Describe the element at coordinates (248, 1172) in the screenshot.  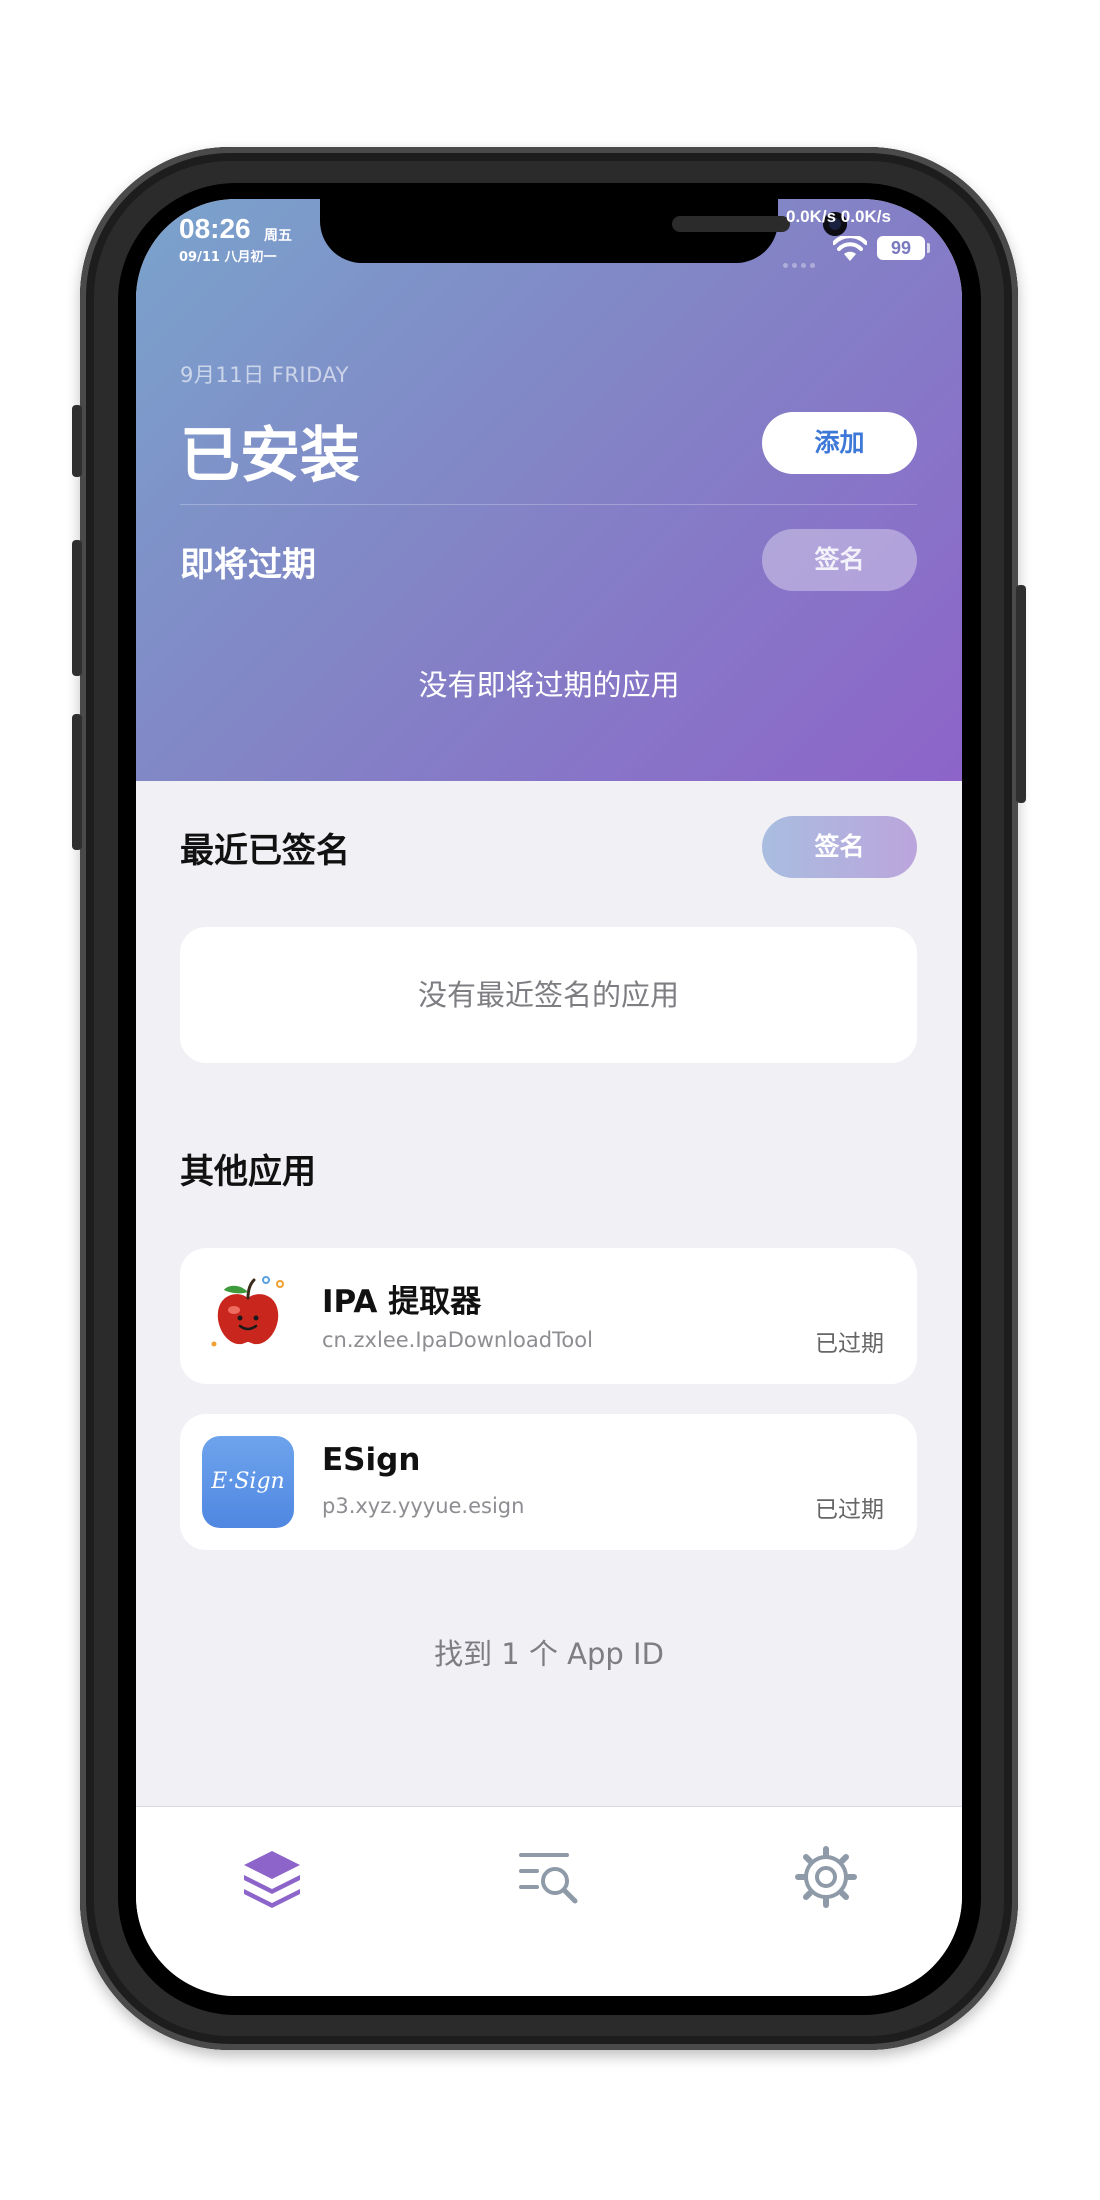
I see `other-section-title: 其他应用` at that location.